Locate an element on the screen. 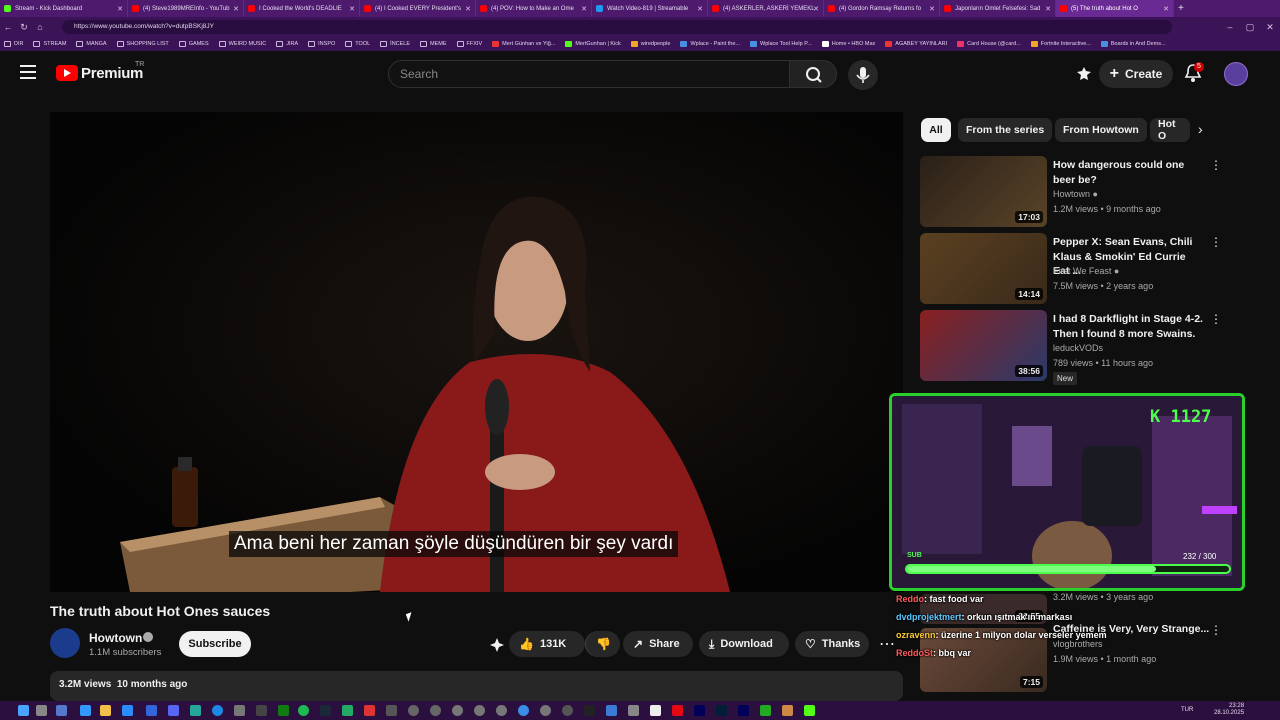  browser-tab: (4) POV: How to Make an Ome ✕ is located at coordinates (534, 8).